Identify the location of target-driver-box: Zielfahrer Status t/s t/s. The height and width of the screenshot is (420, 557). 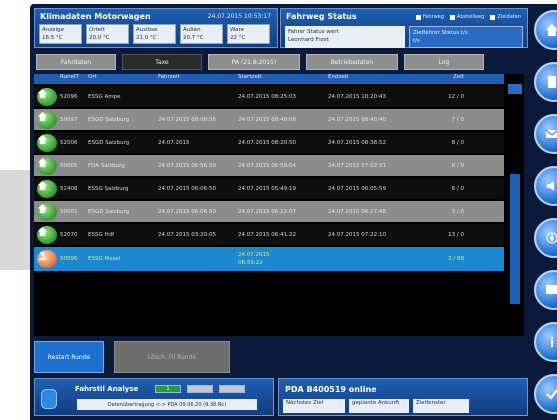
(466, 37).